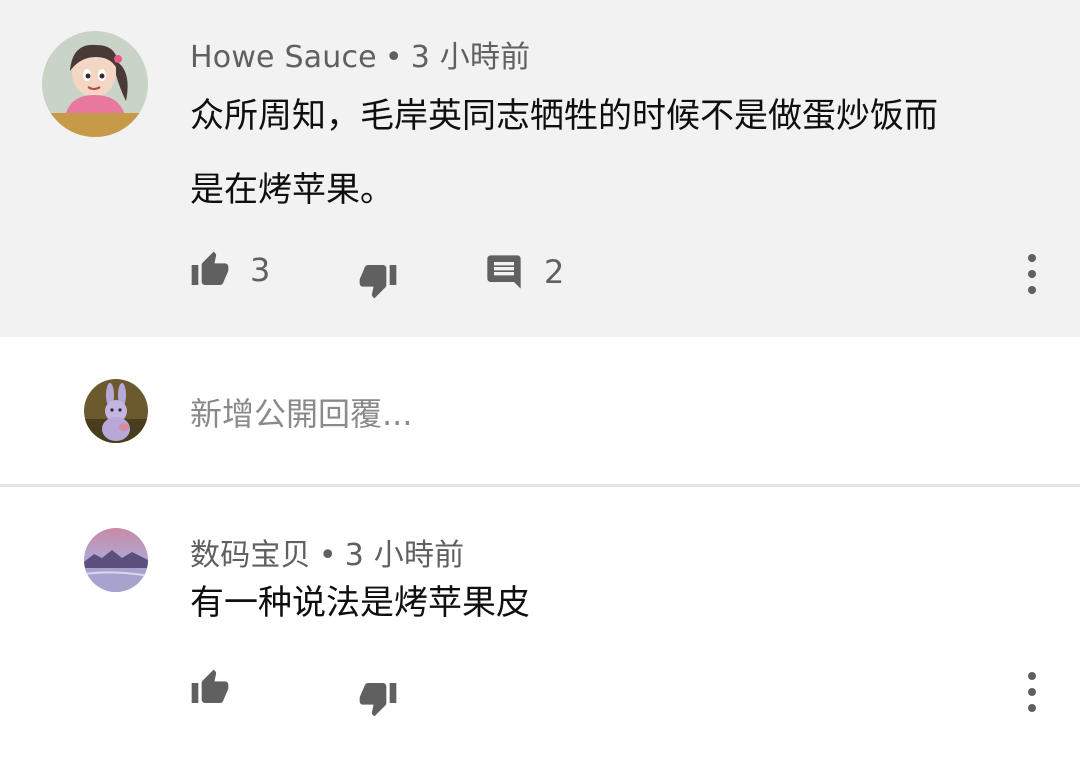  I want to click on girl-avatar-icon, so click(95, 84).